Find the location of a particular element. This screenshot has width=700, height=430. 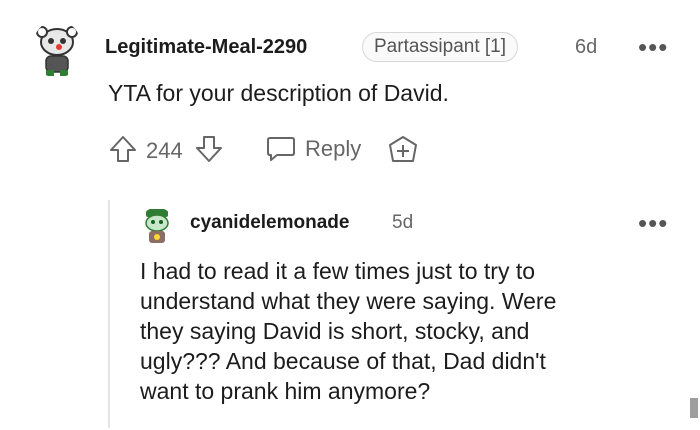

comment-username: Legitimate-Meal-2290 is located at coordinates (206, 47).